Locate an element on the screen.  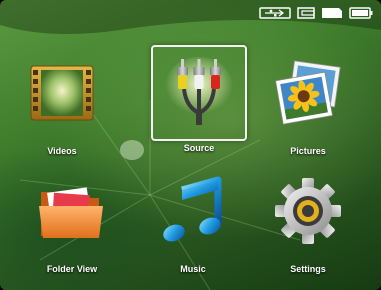
battery-icon is located at coordinates (361, 13).